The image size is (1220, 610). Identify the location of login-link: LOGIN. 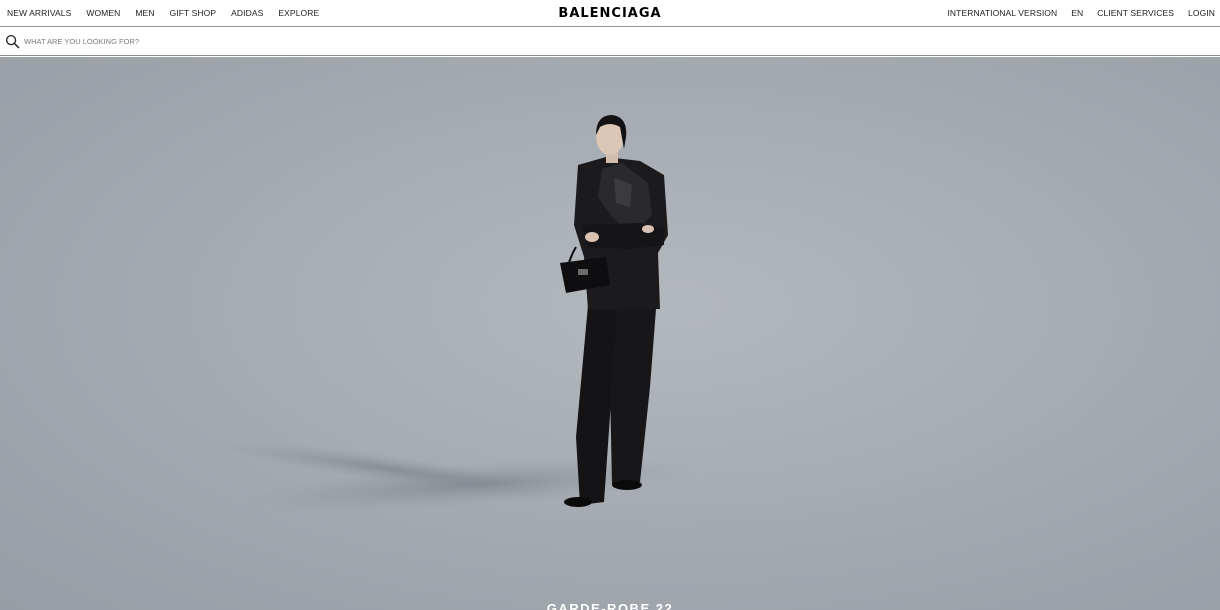
(1201, 13).